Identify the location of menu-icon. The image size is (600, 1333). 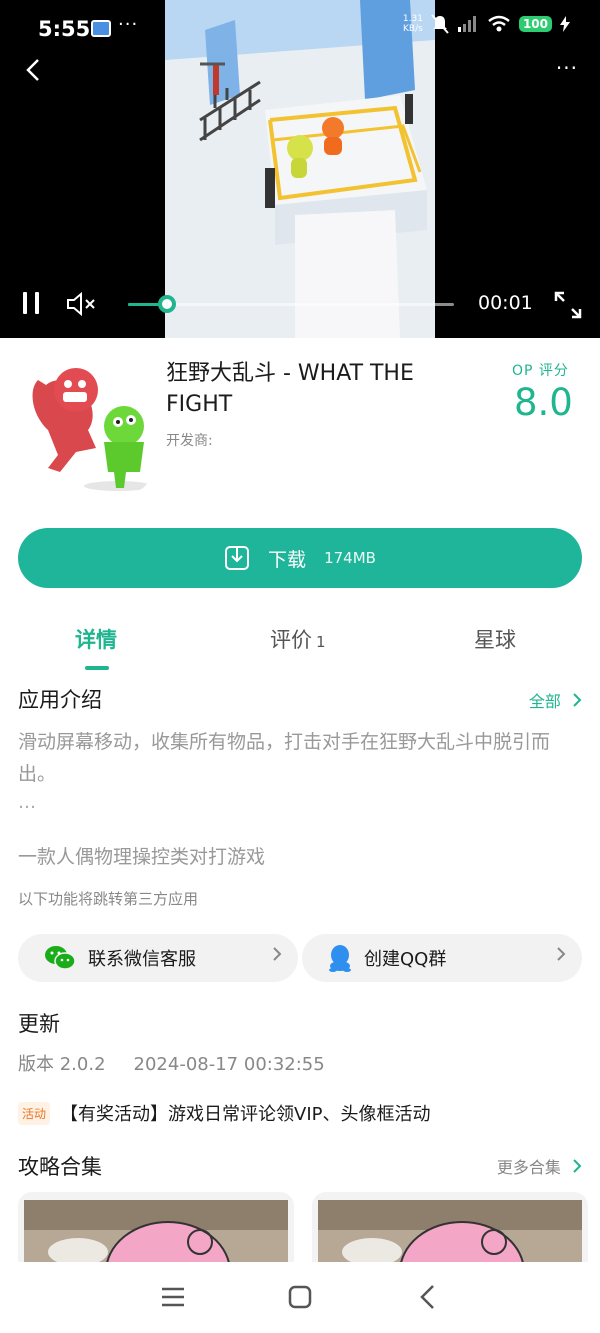
(173, 1297).